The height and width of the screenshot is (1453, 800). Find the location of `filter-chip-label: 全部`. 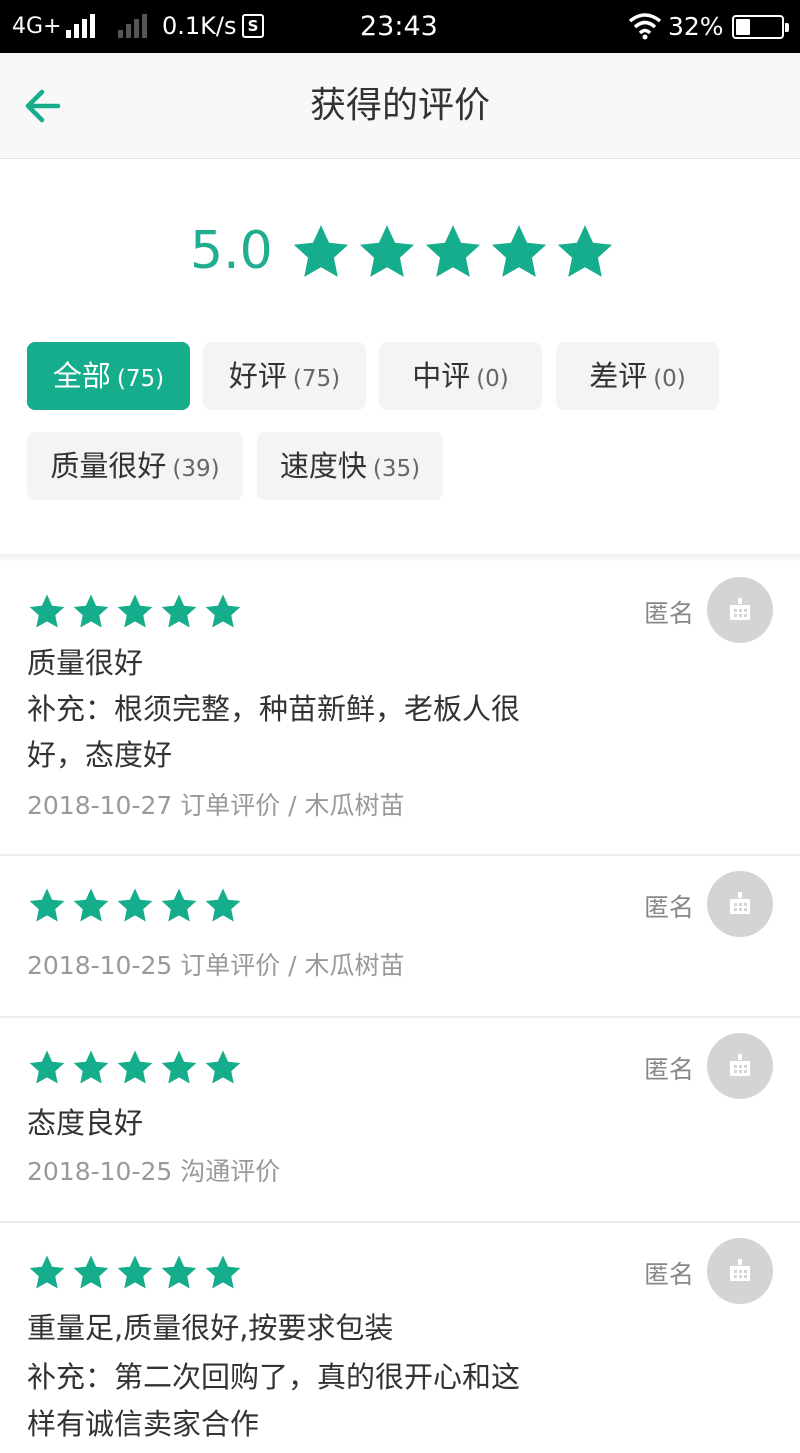

filter-chip-label: 全部 is located at coordinates (81, 376).